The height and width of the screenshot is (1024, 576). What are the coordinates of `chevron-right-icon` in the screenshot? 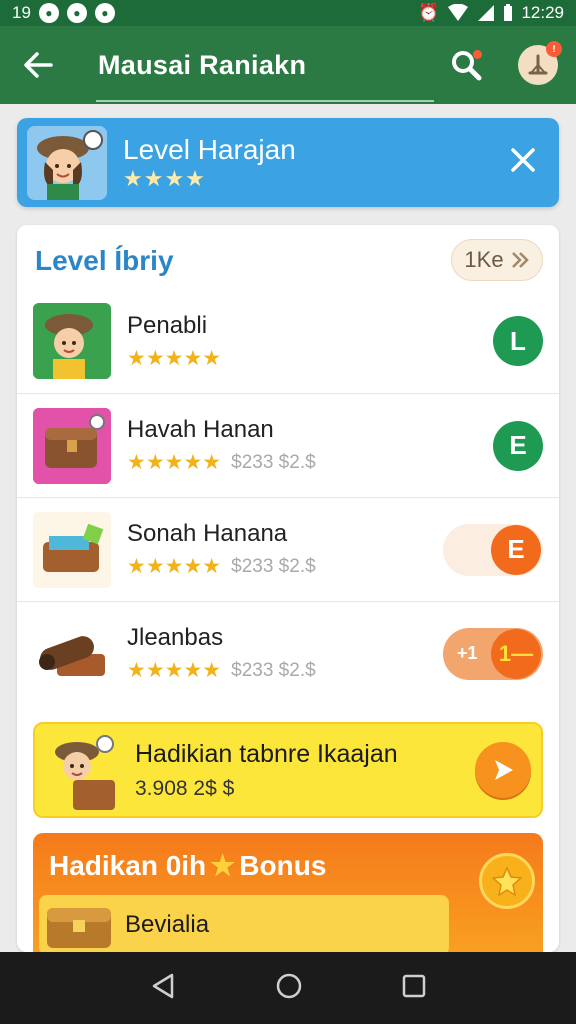 It's located at (520, 260).